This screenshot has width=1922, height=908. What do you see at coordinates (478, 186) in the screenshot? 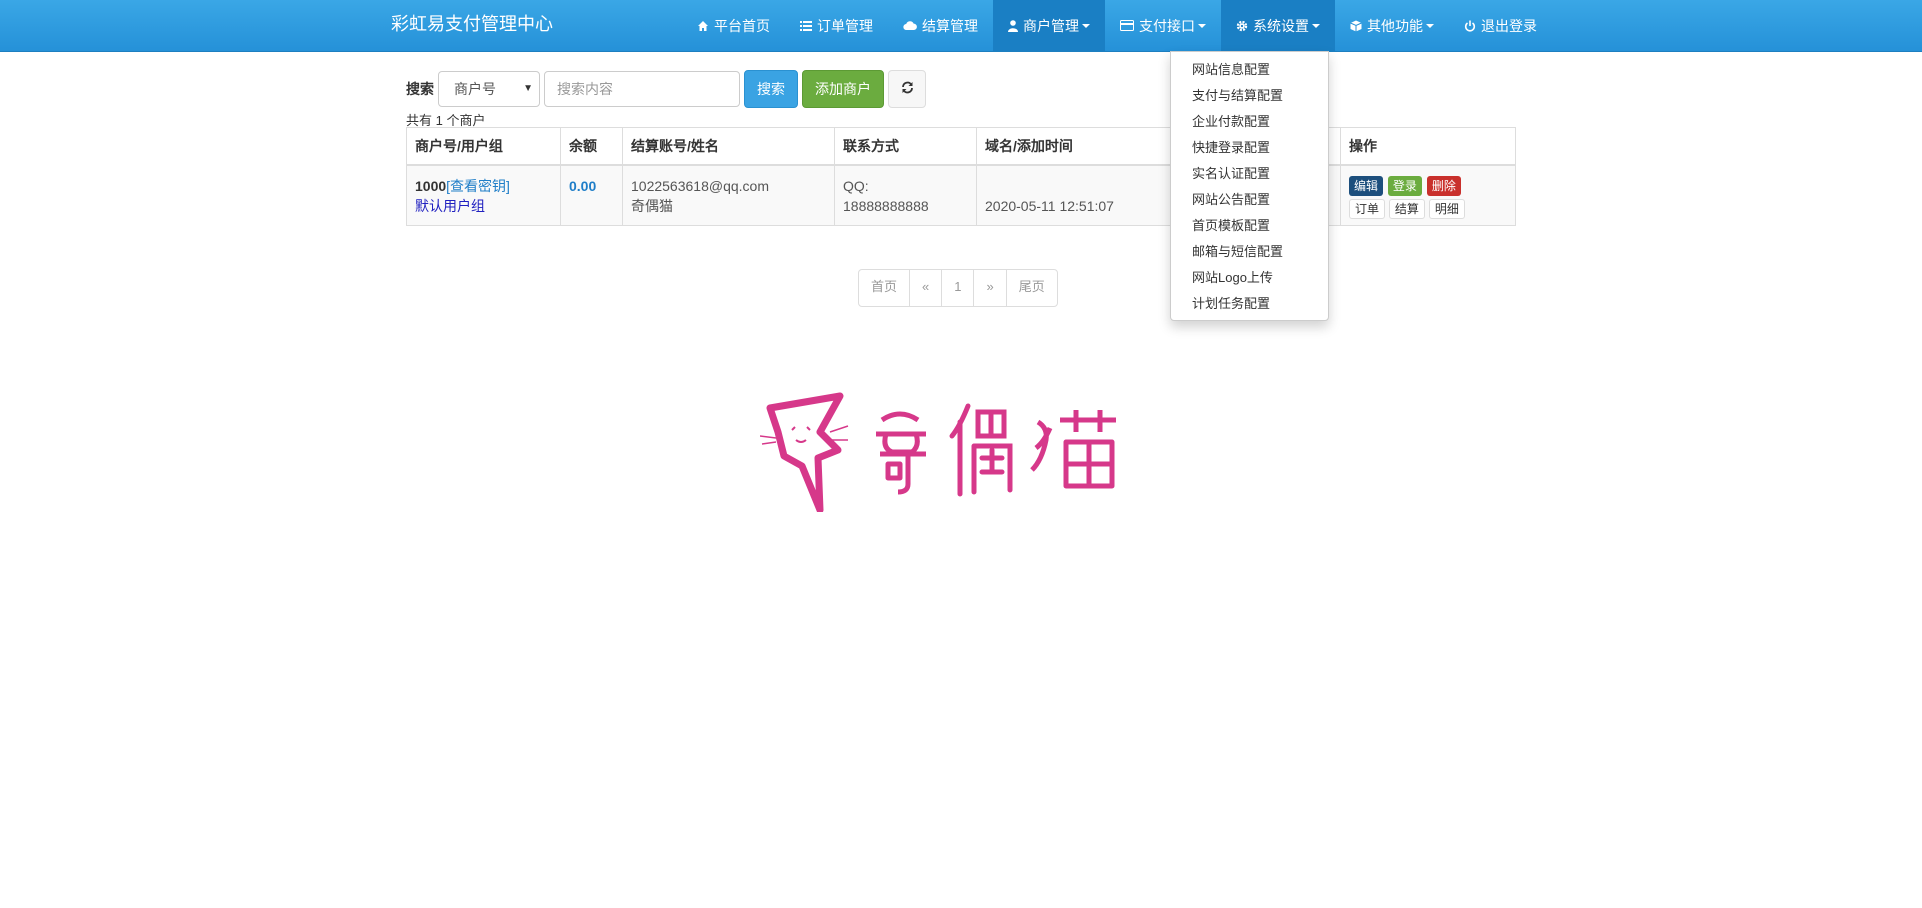
I see `view-key-link: 查看密钥` at bounding box center [478, 186].